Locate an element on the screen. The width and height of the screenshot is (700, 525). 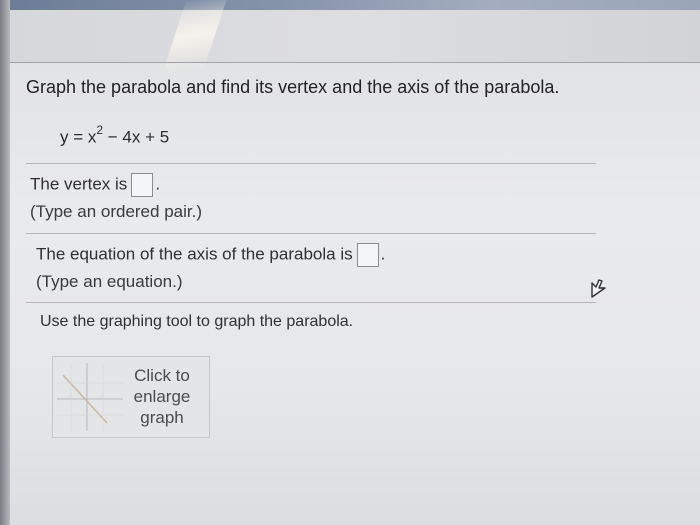
vertex-hint: (Type an ordered pair.) is located at coordinates (116, 211).